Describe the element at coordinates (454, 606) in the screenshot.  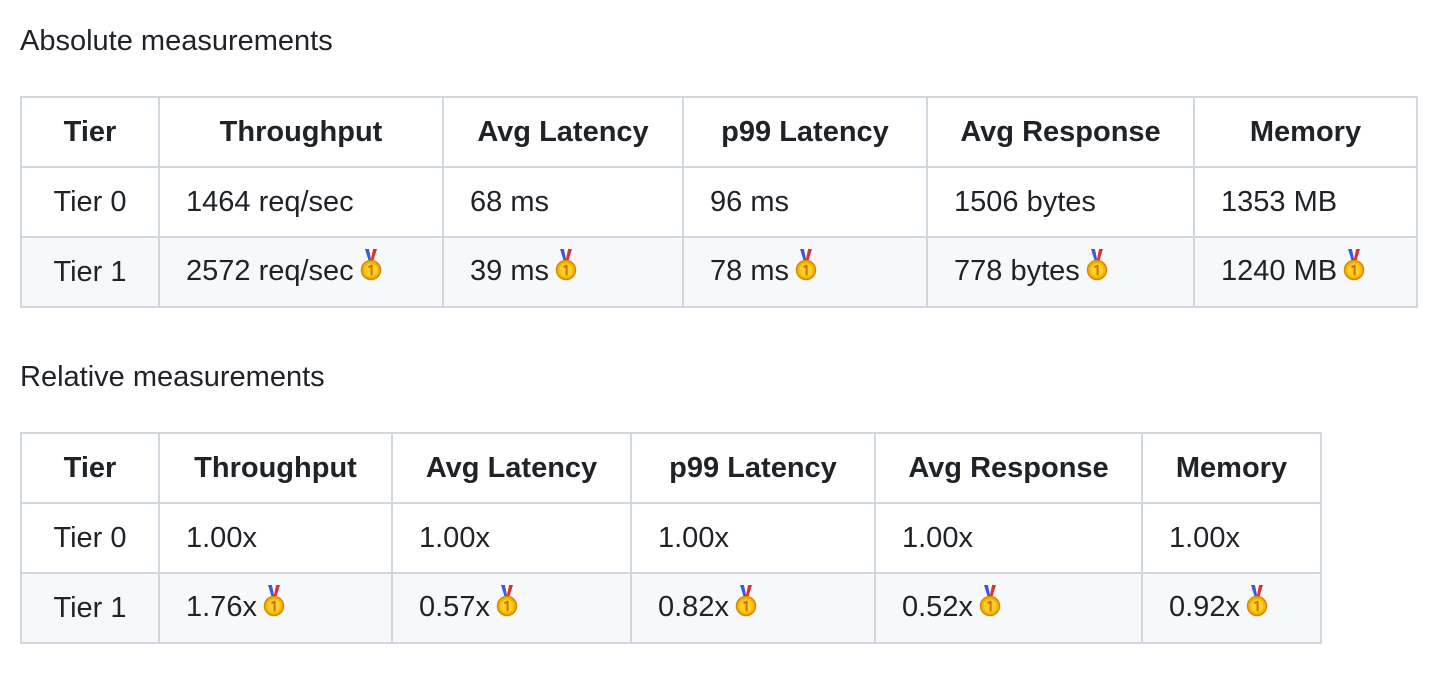
I see `cell-text: 0.57x` at that location.